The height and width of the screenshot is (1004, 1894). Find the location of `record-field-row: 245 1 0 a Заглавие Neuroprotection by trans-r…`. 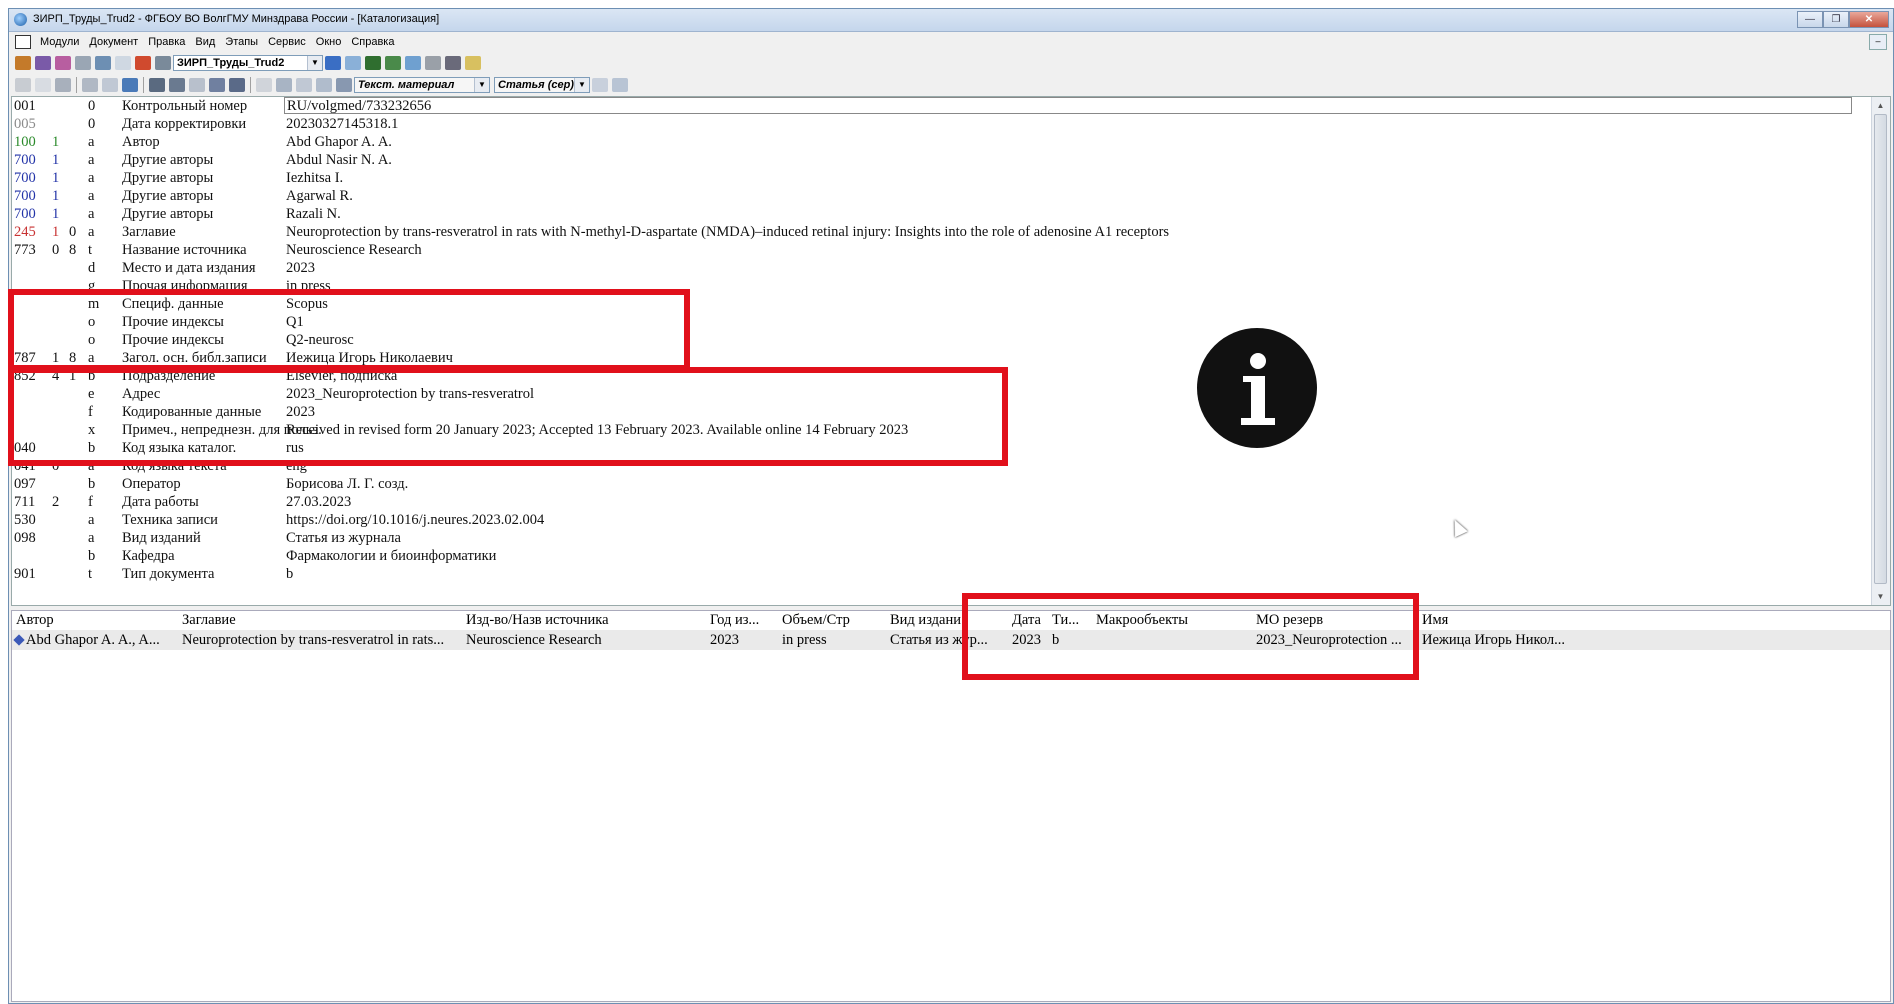

record-field-row: 245 1 0 a Заглавие Neuroprotection by trans-r… is located at coordinates (941, 232).